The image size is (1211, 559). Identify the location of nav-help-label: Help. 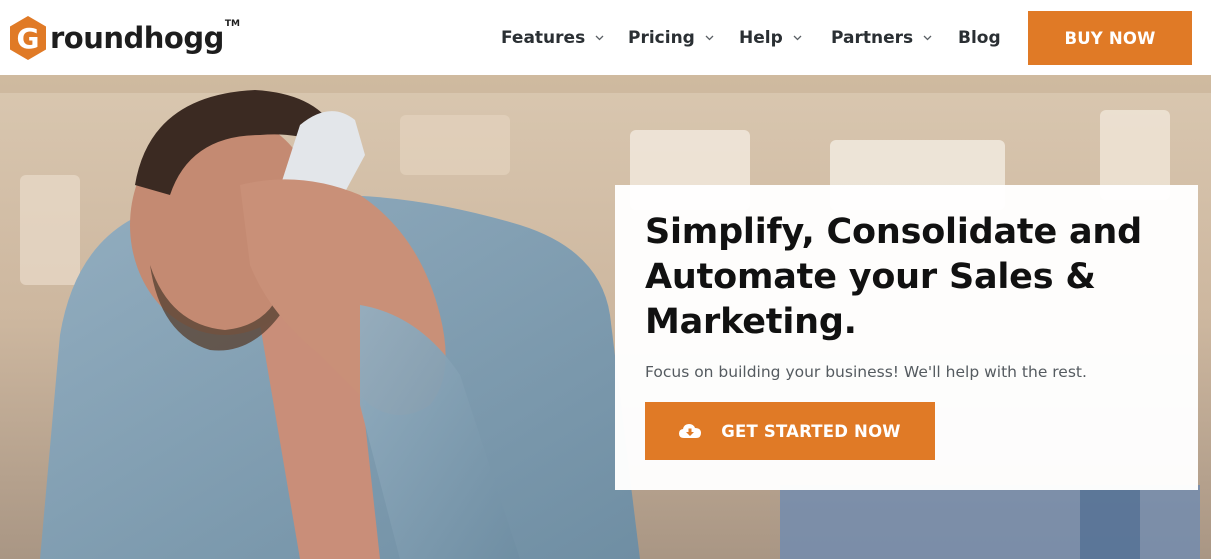
(761, 38).